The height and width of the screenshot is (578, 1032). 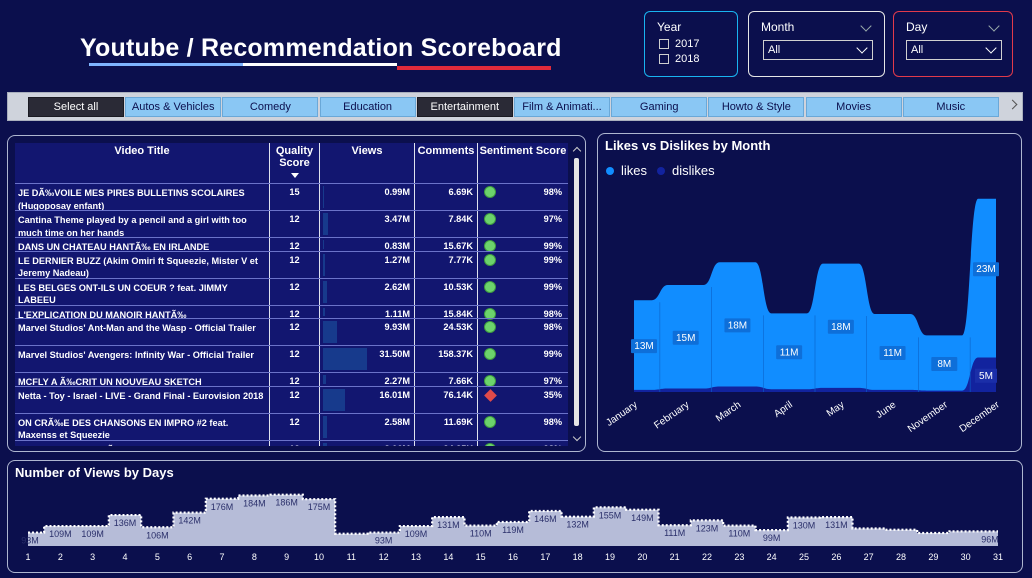 What do you see at coordinates (1012, 104) in the screenshot?
I see `chevron-right-icon` at bounding box center [1012, 104].